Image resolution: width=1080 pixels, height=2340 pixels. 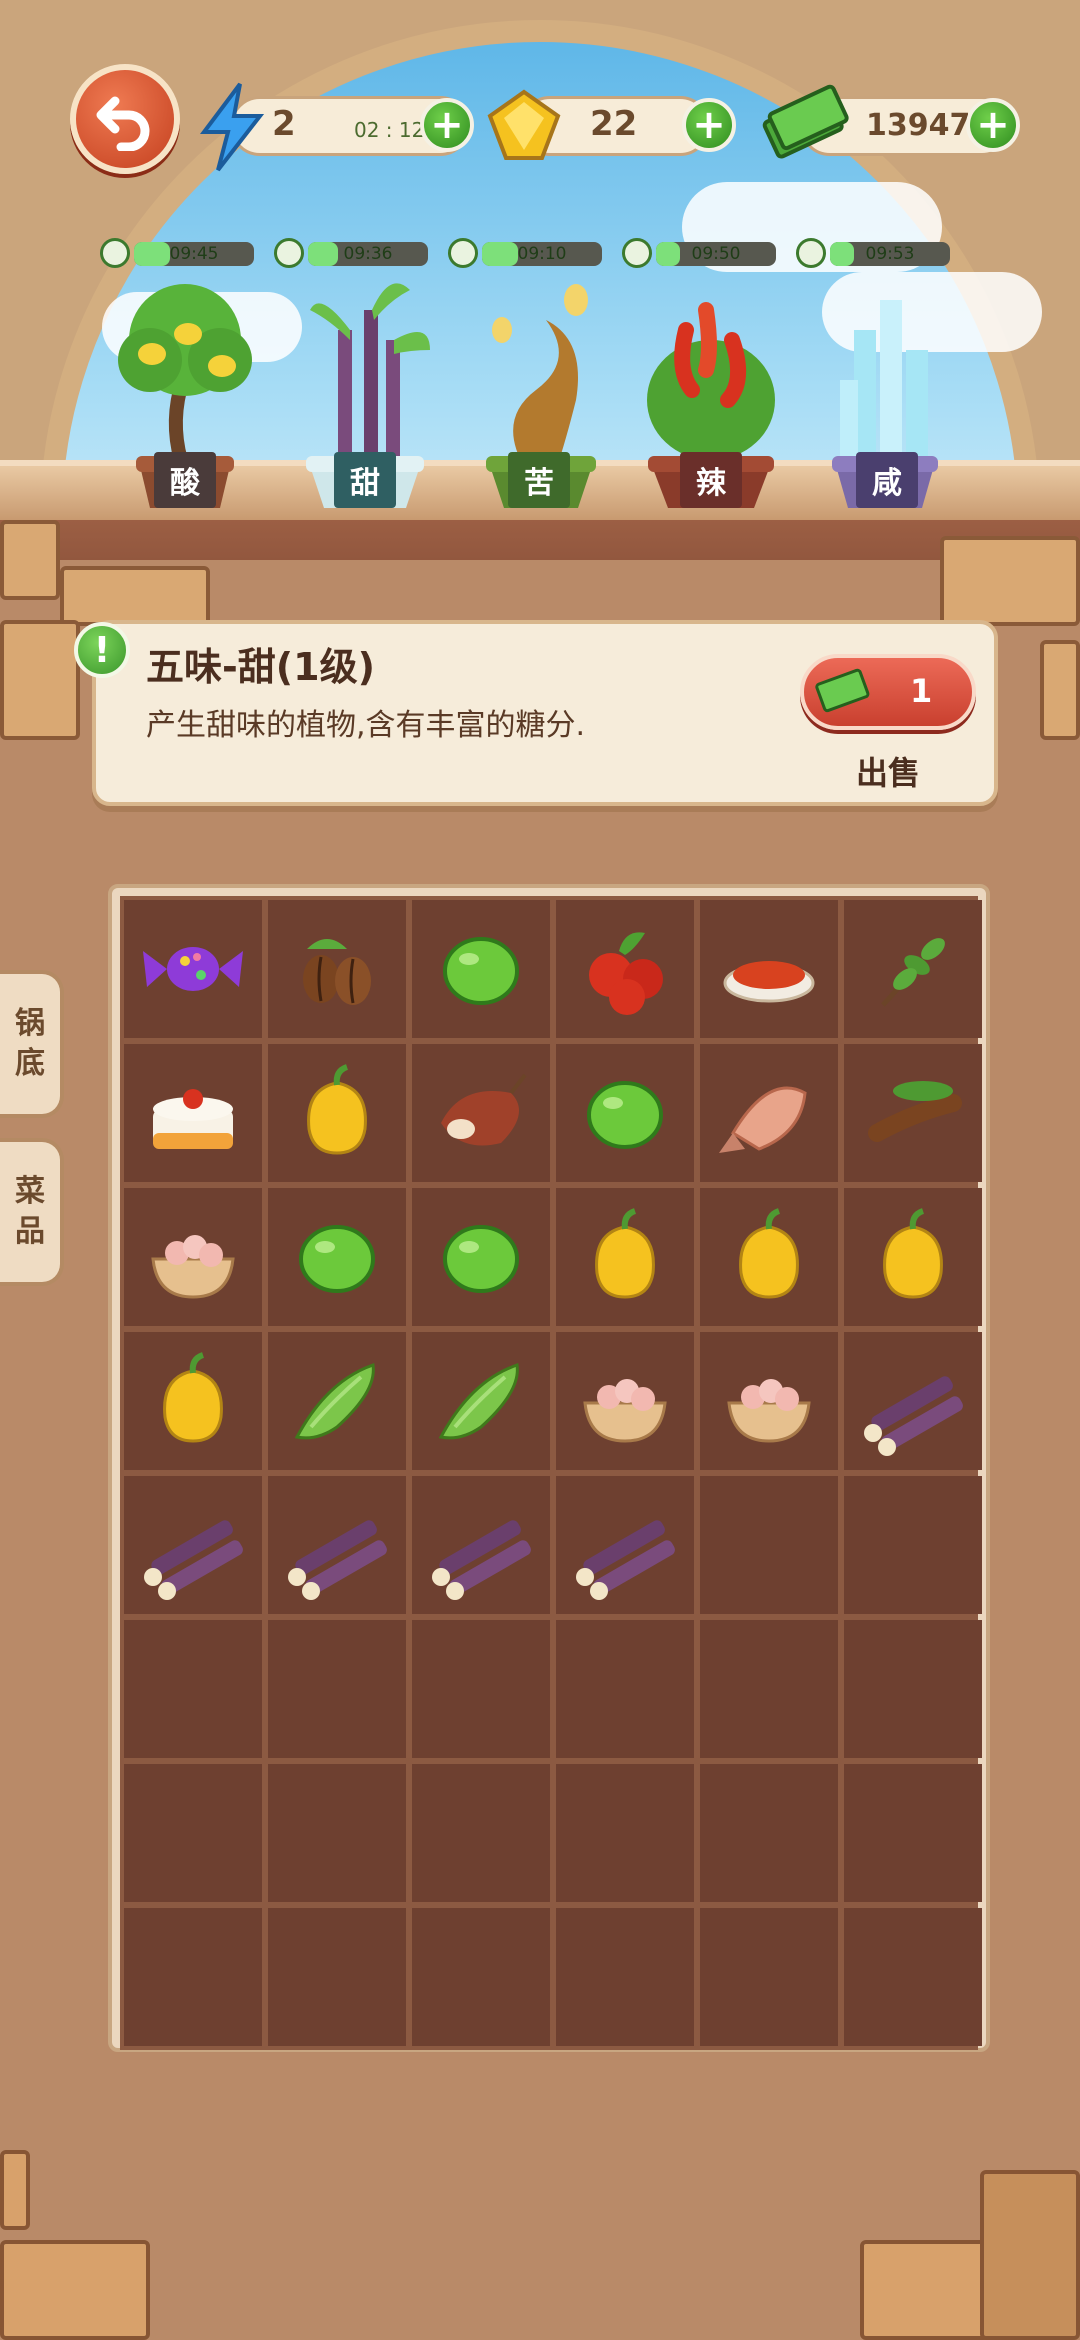 I want to click on grid-cell-cake, so click(x=193, y=1113).